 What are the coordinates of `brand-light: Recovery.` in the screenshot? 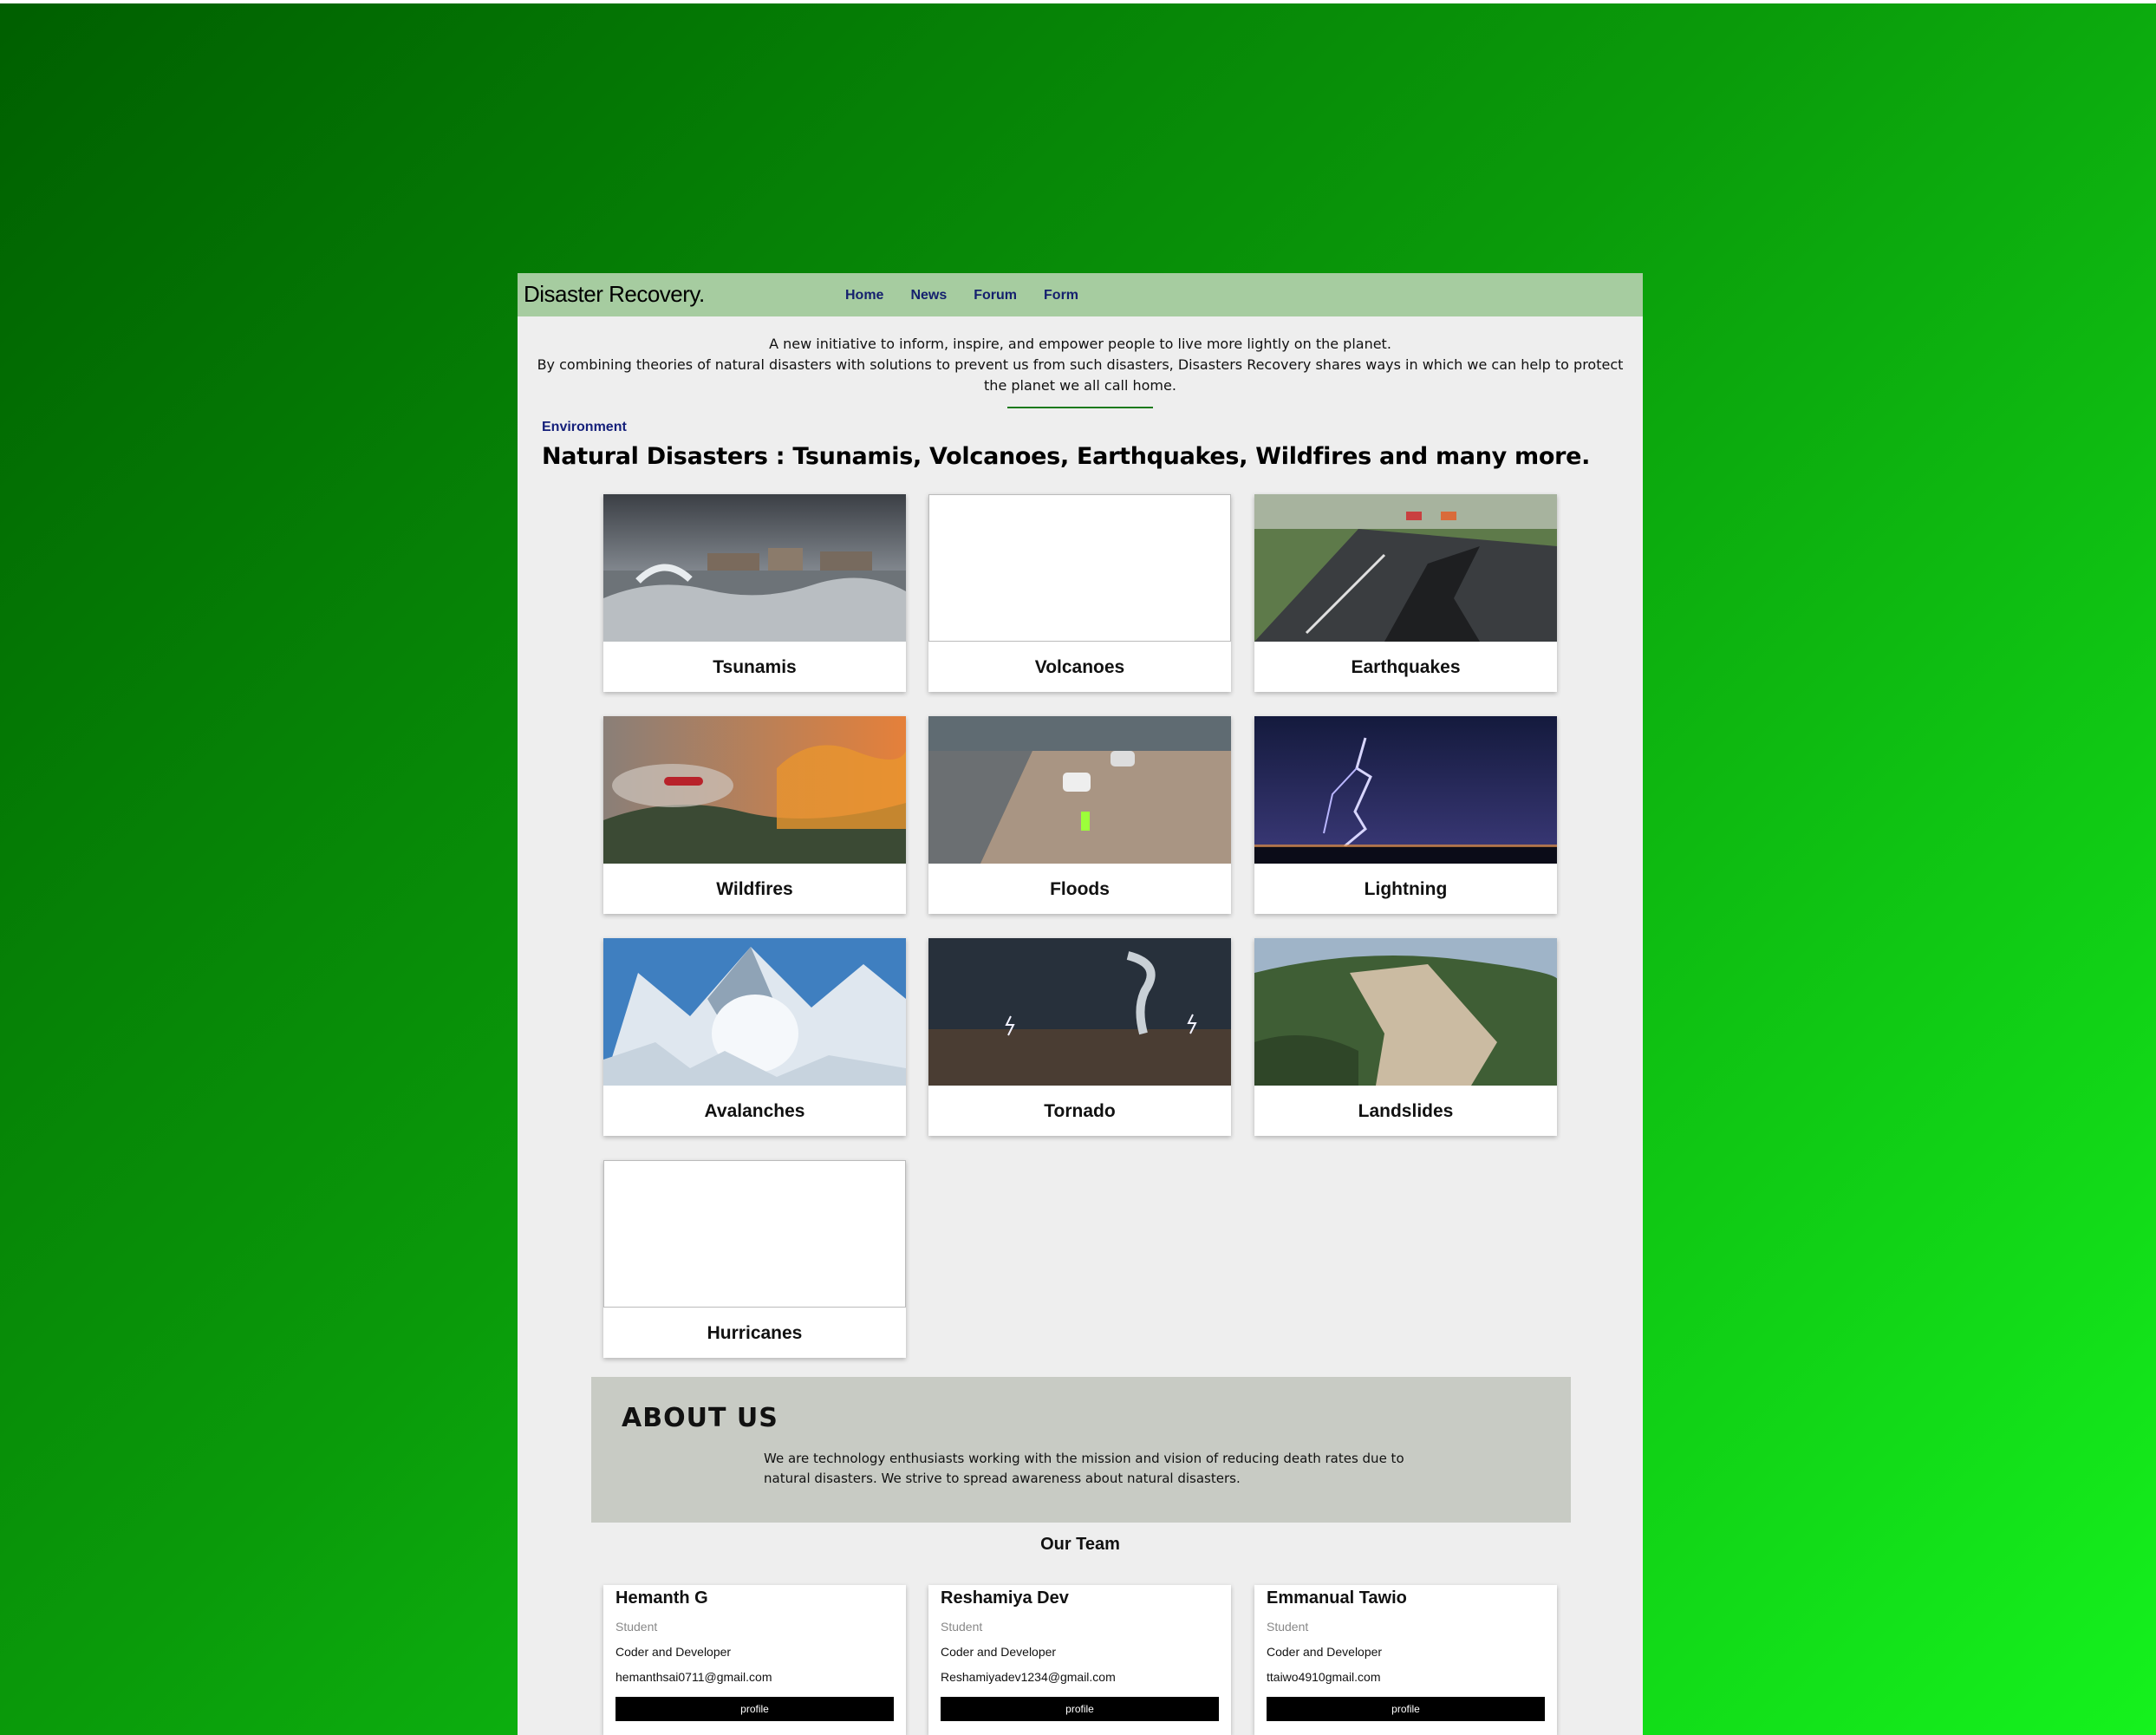 It's located at (657, 294).